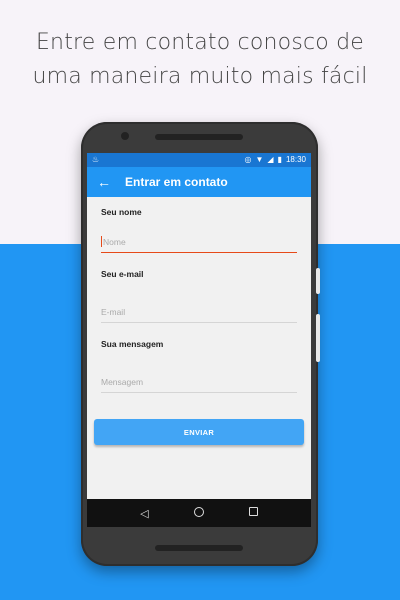 This screenshot has height=600, width=400. Describe the element at coordinates (200, 76) in the screenshot. I see `headline-line-2: uma maneira muito mais fácil` at that location.